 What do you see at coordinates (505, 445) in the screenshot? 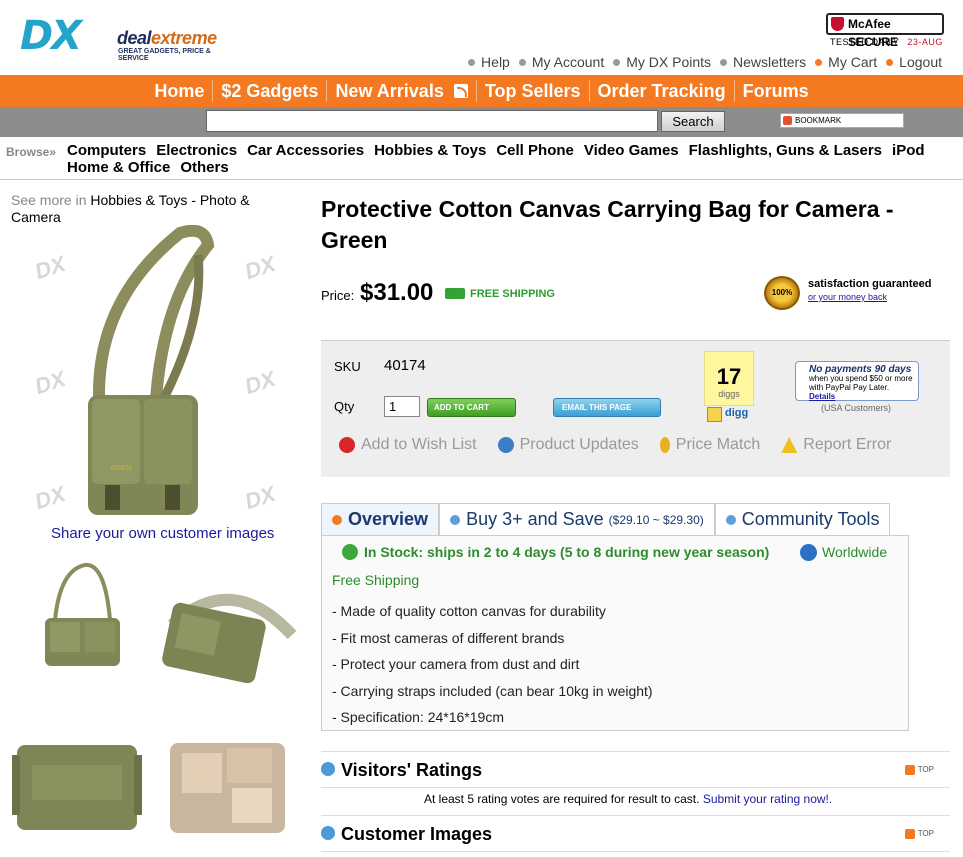
I see `info-icon` at bounding box center [505, 445].